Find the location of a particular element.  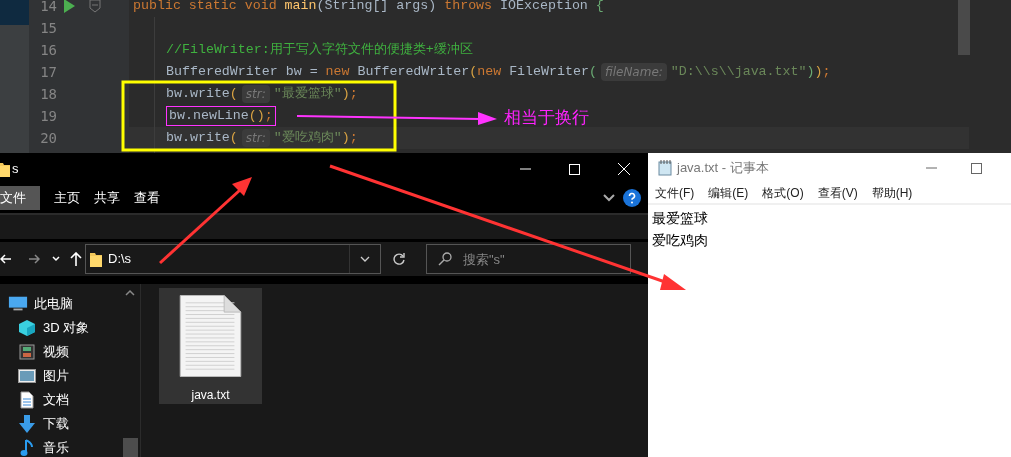

up-arrow-icon is located at coordinates (76, 259).